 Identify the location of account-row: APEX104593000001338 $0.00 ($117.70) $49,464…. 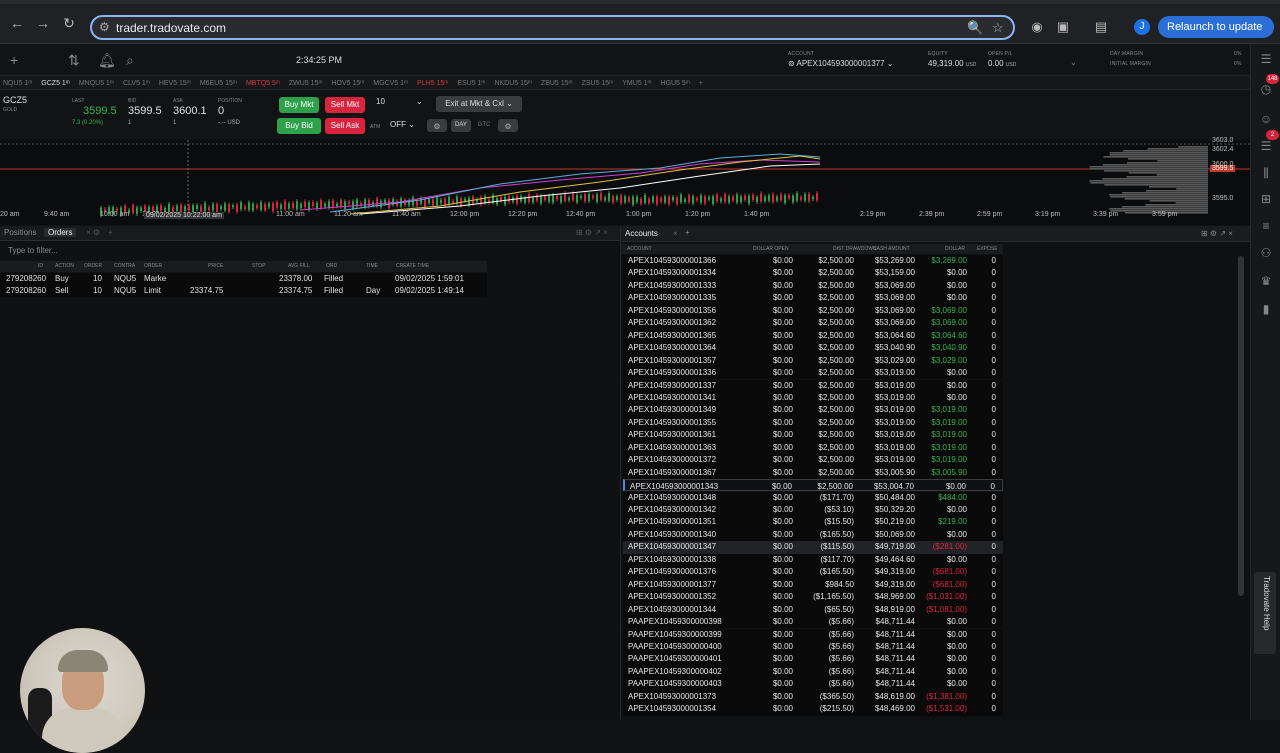
(813, 560).